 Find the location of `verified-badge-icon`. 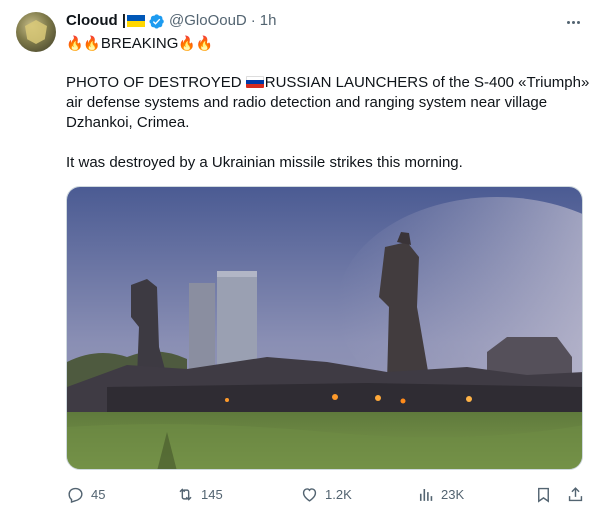

verified-badge-icon is located at coordinates (156, 21).